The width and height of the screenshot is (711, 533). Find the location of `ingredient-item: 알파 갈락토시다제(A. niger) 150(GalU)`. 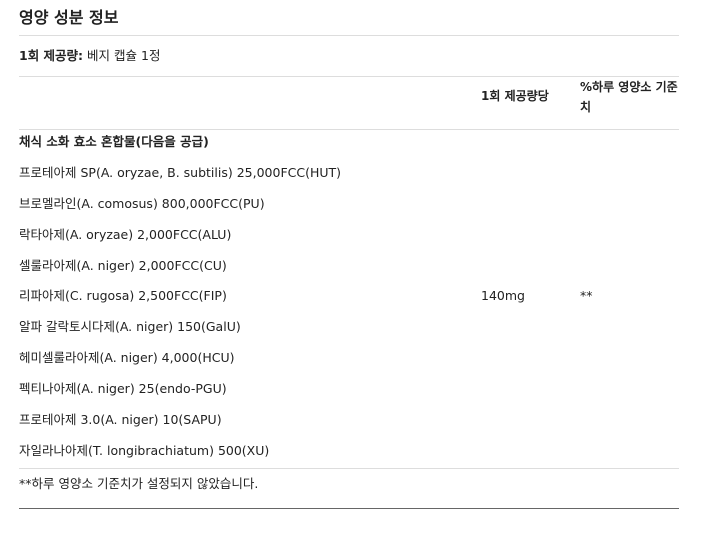

ingredient-item: 알파 갈락토시다제(A. niger) 150(GalU) is located at coordinates (130, 326).